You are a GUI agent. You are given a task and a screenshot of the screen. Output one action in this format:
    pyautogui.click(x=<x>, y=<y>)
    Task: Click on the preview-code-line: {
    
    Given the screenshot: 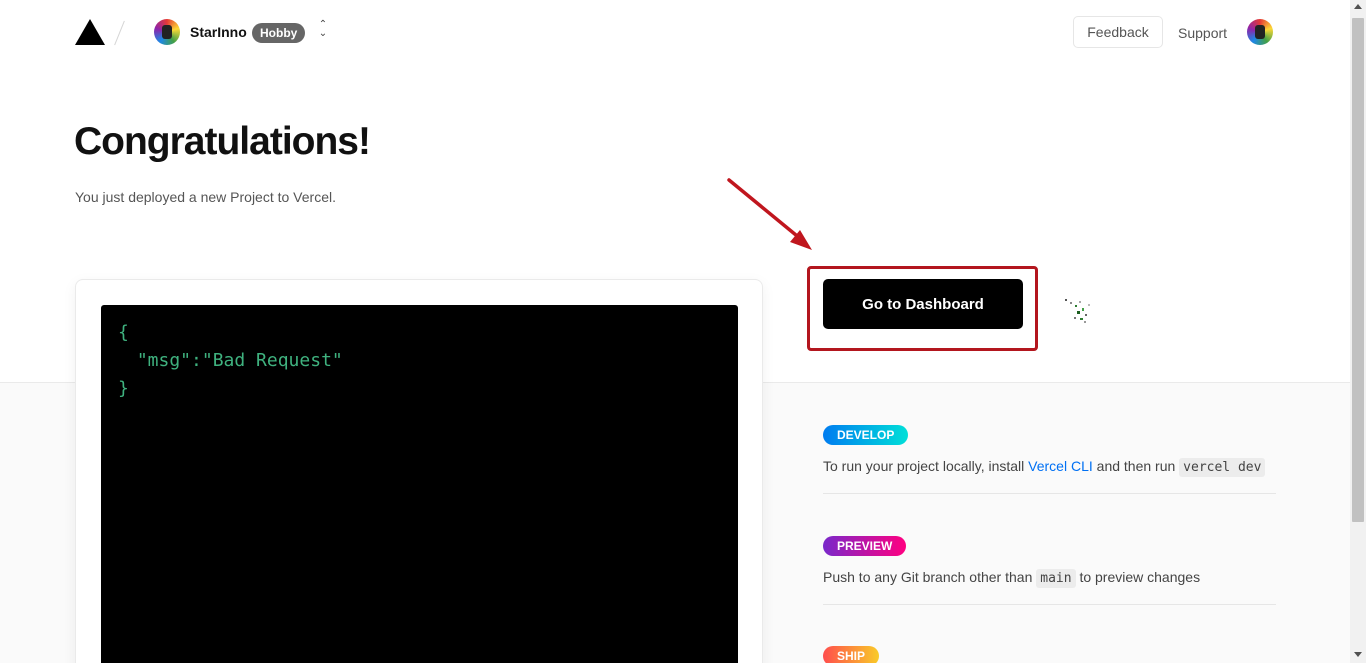 What is the action you would take?
    pyautogui.click(x=123, y=332)
    